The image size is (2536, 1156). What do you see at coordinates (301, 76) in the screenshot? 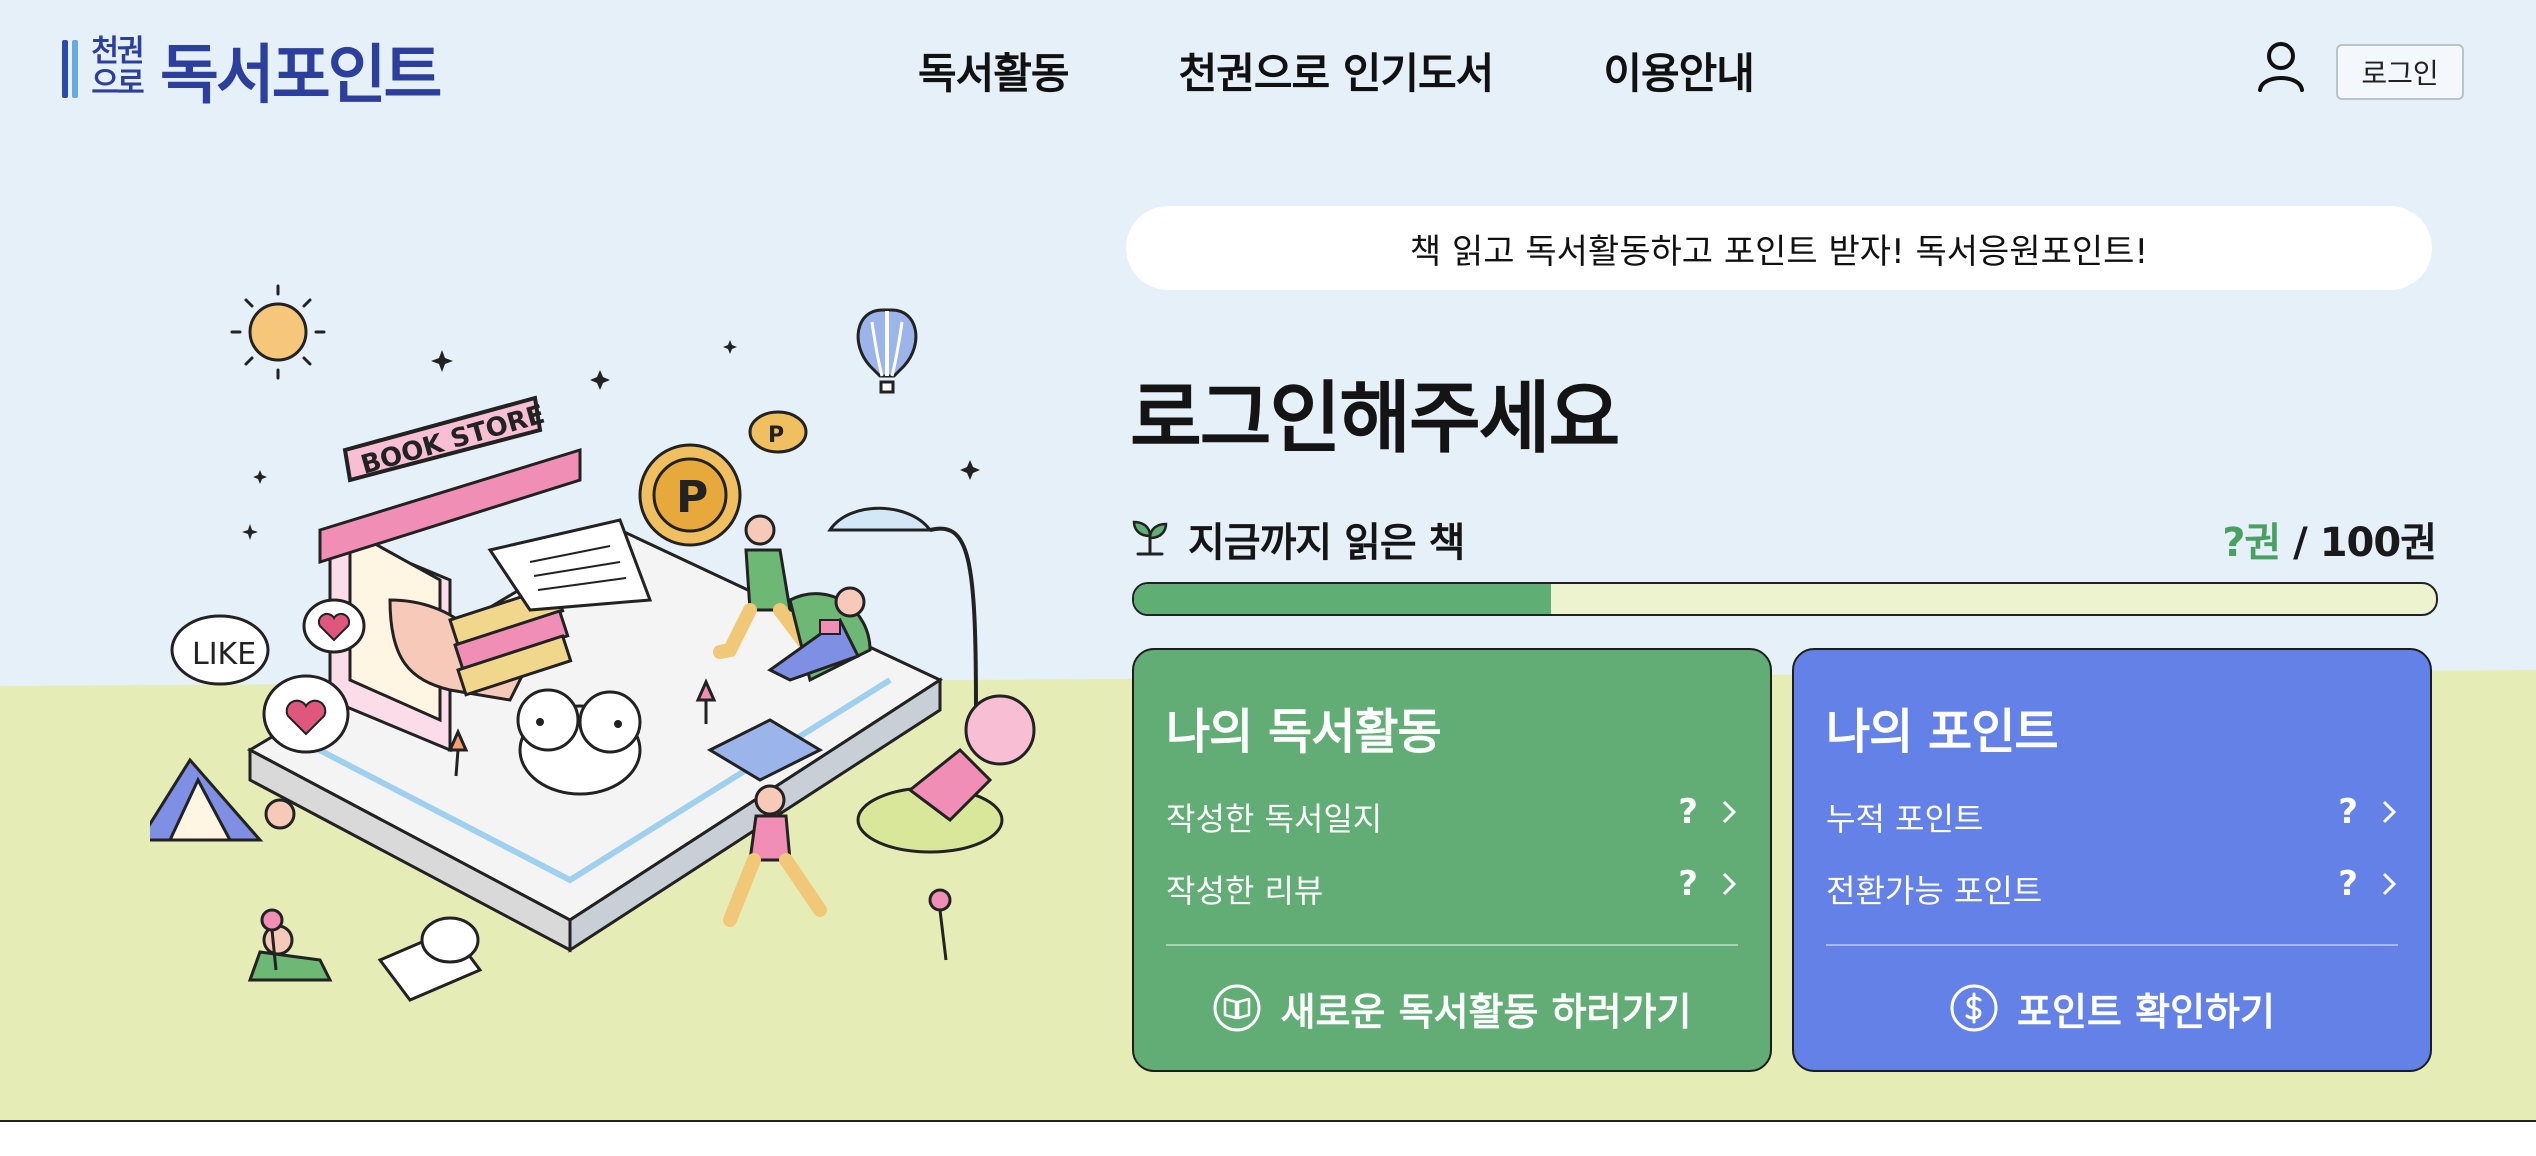
I see `logo-text: 독서포인트` at bounding box center [301, 76].